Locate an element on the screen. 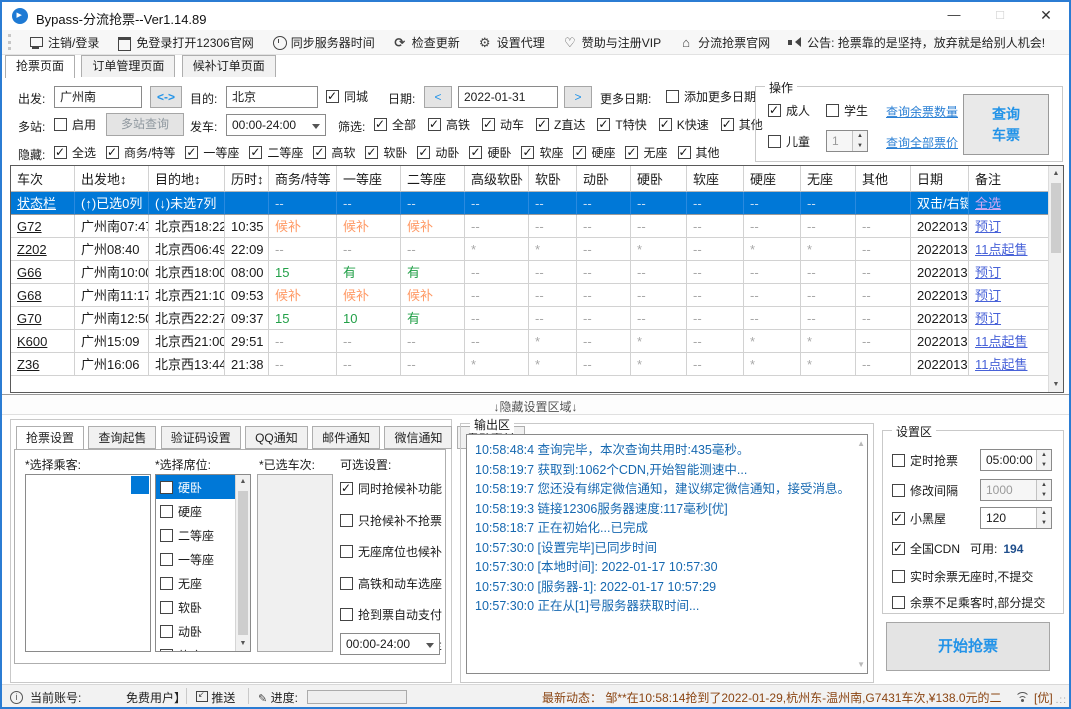 Image resolution: width=1071 pixels, height=709 pixels. train-type-checkbox: 动车 is located at coordinates (503, 124).